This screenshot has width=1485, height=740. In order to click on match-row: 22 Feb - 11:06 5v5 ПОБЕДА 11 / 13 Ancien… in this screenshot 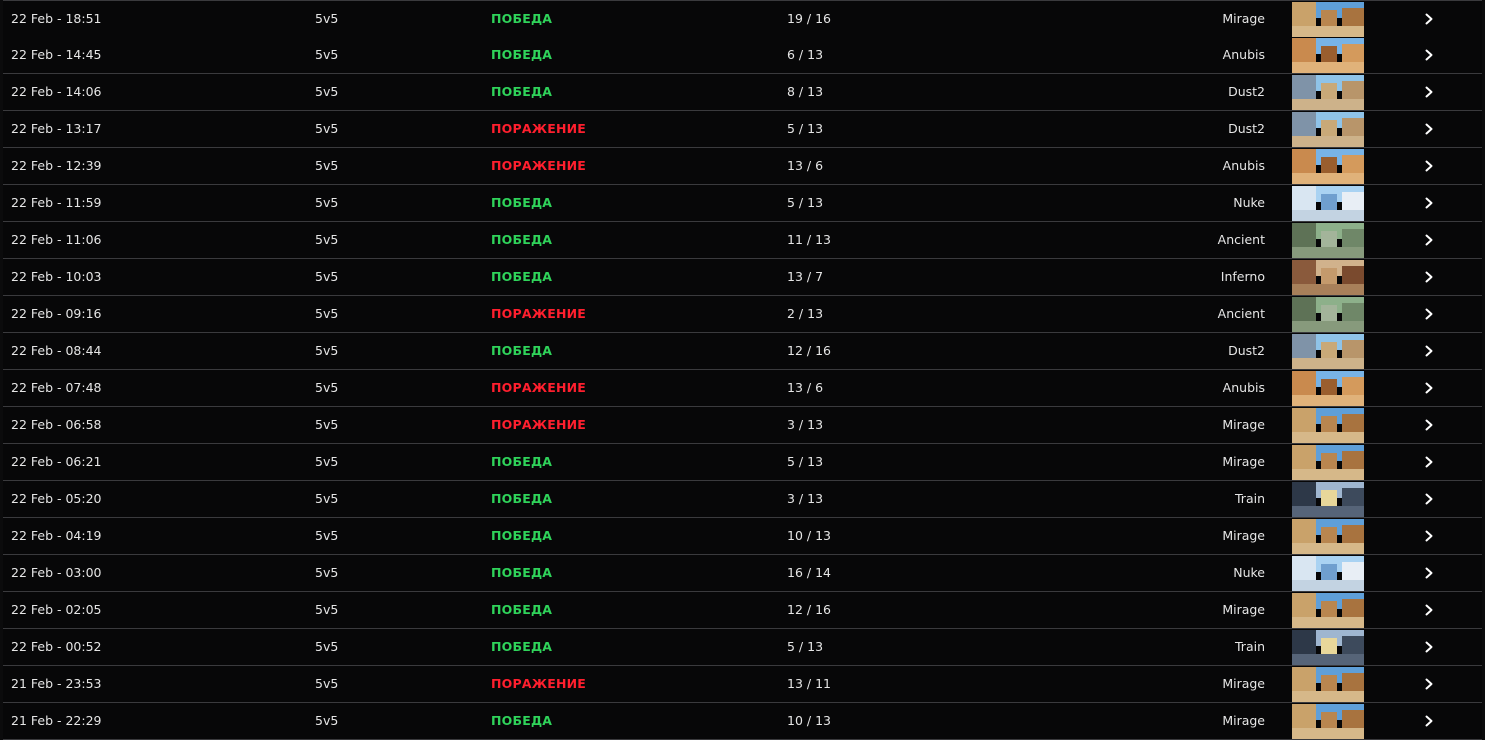, I will do `click(742, 240)`.